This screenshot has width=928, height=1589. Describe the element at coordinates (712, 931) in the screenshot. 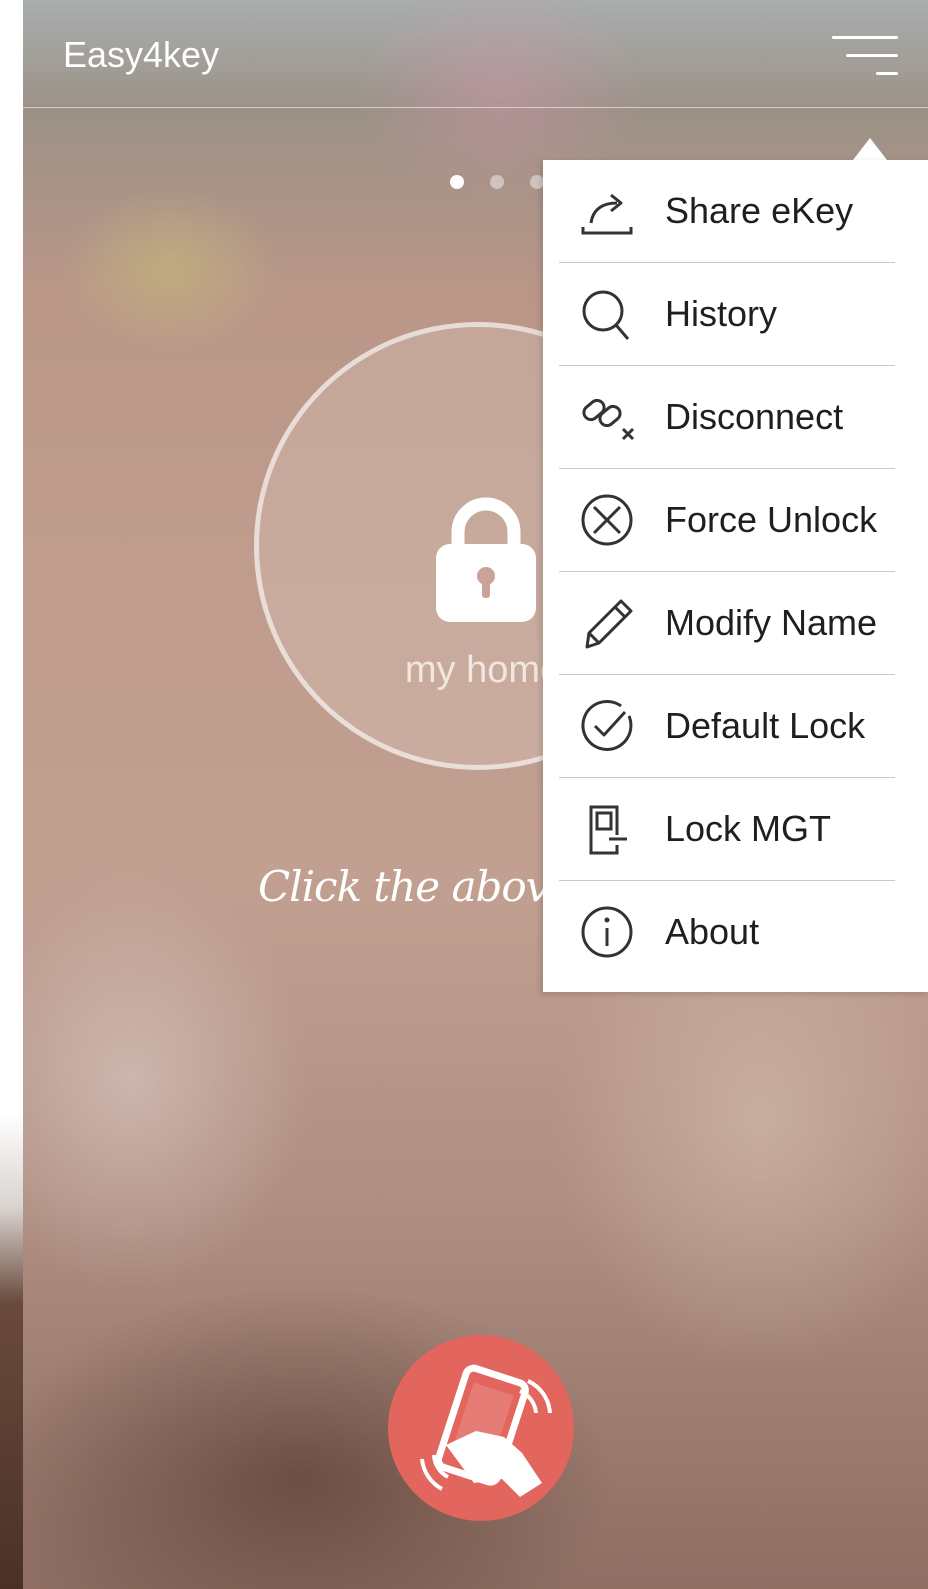

I see `menu-item-label: About` at that location.